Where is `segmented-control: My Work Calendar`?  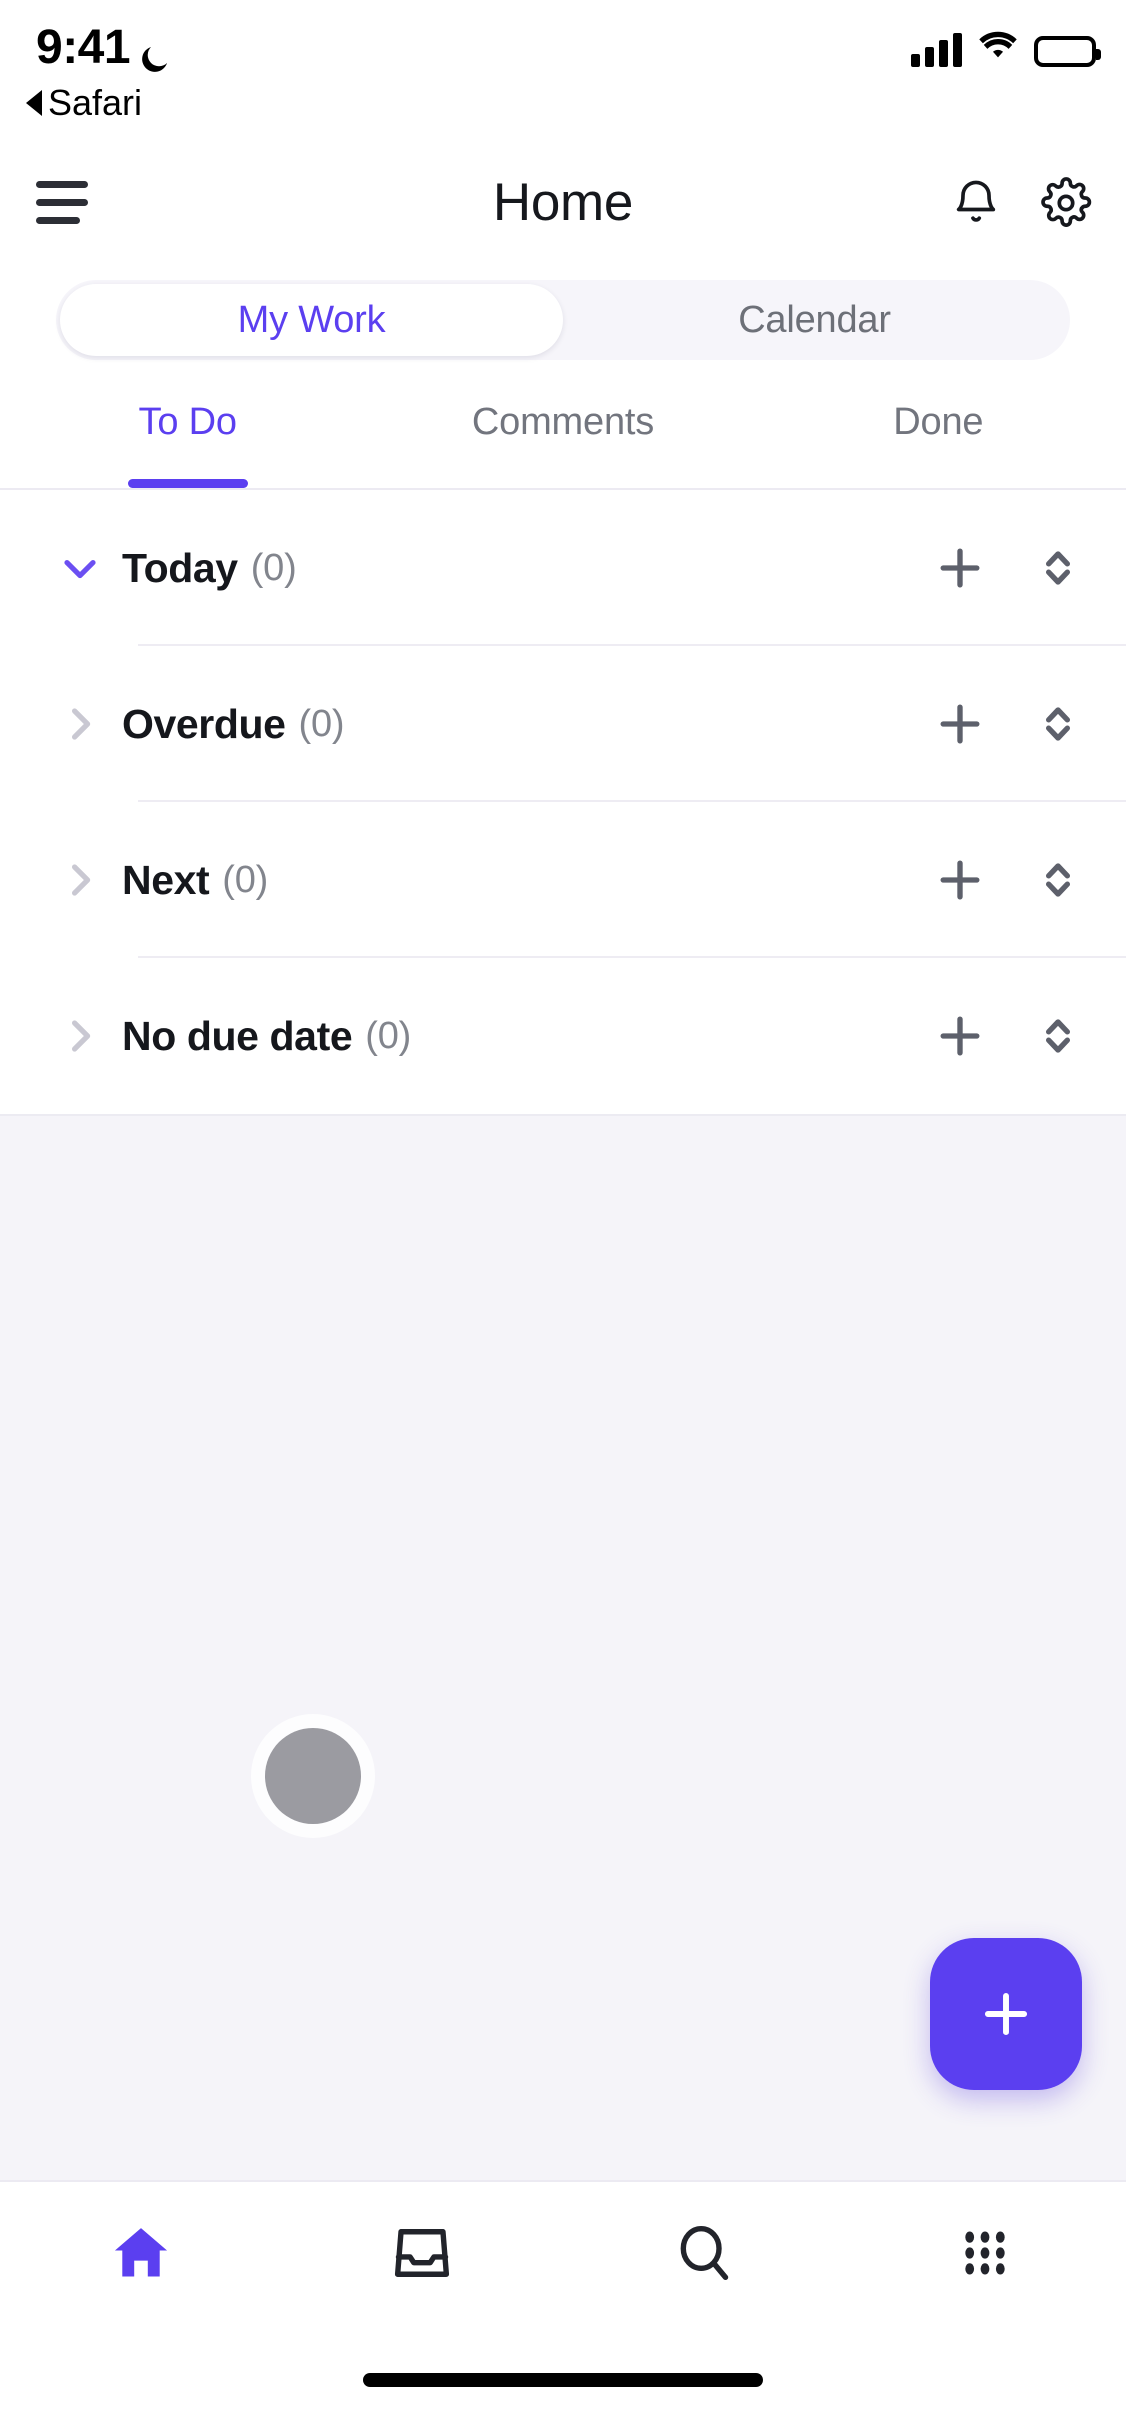
segmented-control: My Work Calendar is located at coordinates (563, 320).